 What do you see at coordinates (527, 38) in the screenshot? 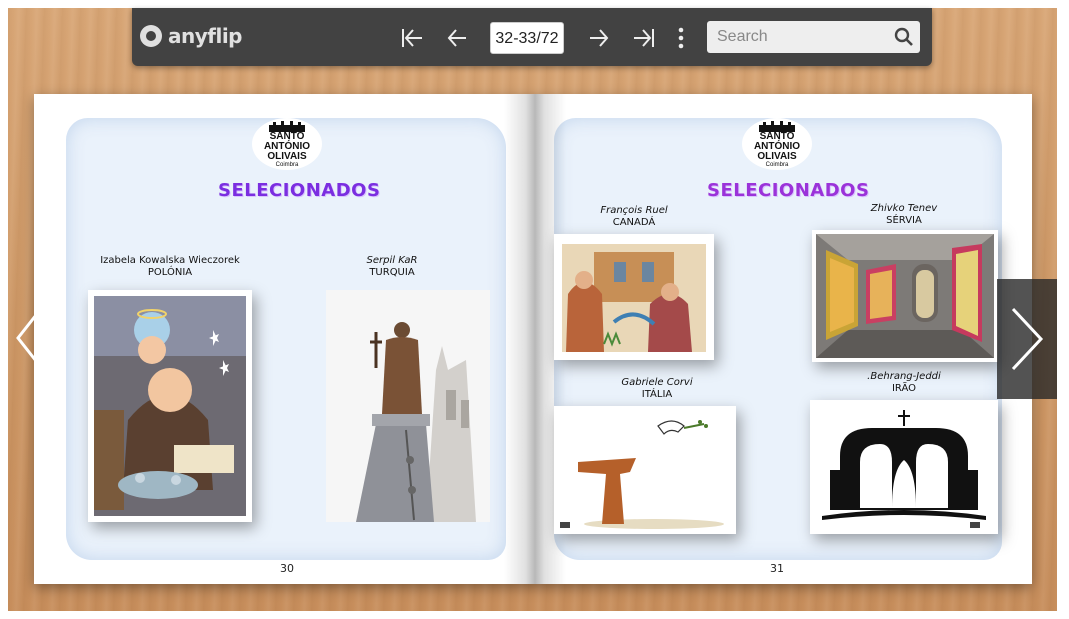
I see `page-indicator-input: 32-33/72` at bounding box center [527, 38].